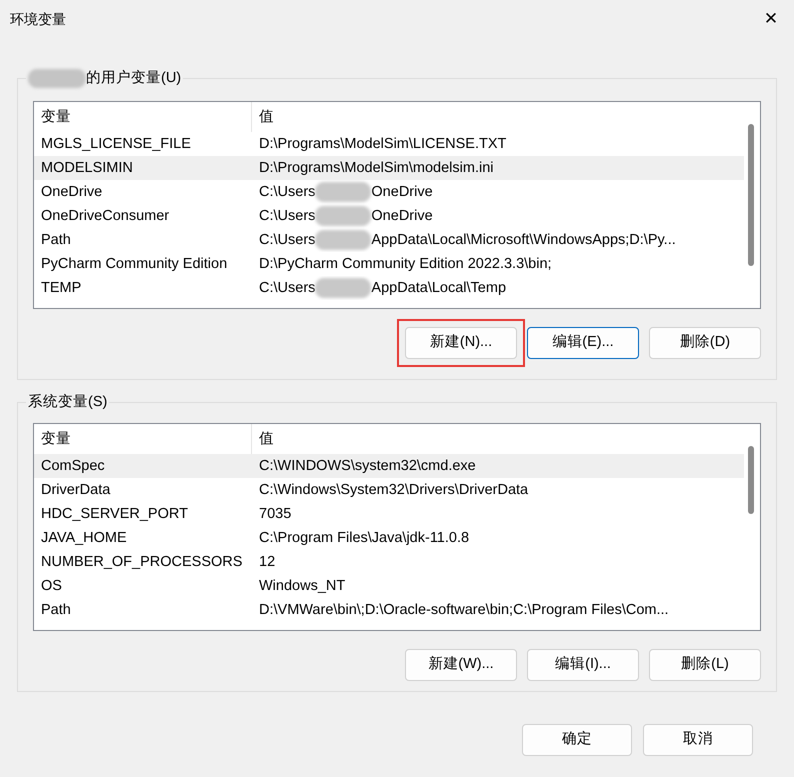  Describe the element at coordinates (705, 343) in the screenshot. I see `action-button: 删除(D)` at that location.